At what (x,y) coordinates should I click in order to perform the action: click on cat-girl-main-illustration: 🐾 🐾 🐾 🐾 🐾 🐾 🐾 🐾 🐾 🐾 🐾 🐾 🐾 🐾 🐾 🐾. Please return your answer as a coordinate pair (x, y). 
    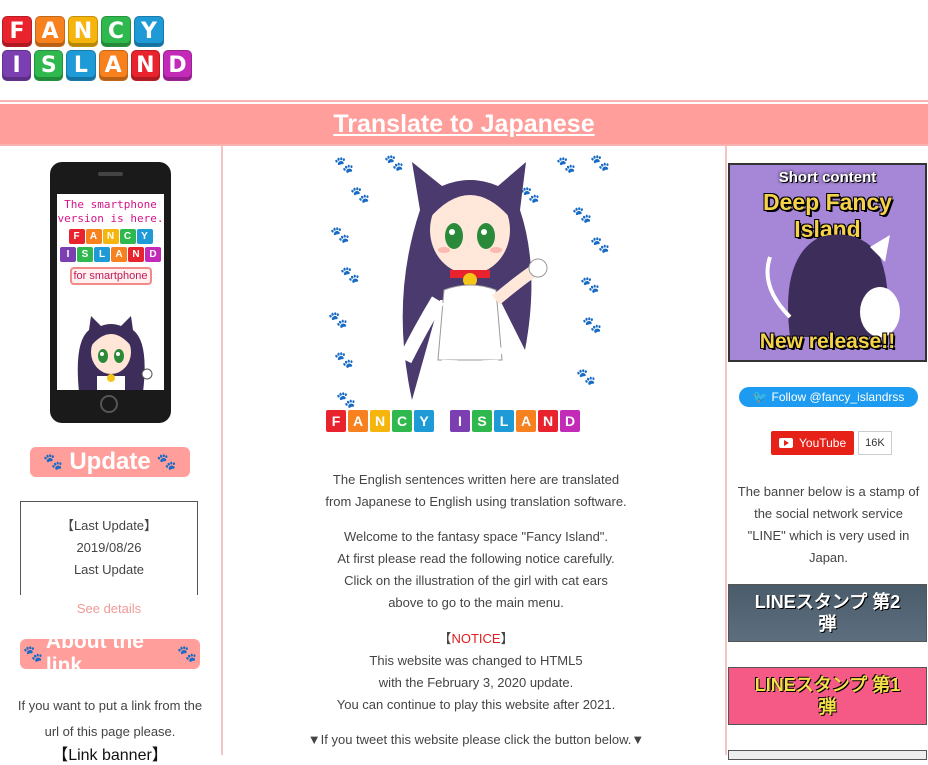
    Looking at the image, I should click on (470, 298).